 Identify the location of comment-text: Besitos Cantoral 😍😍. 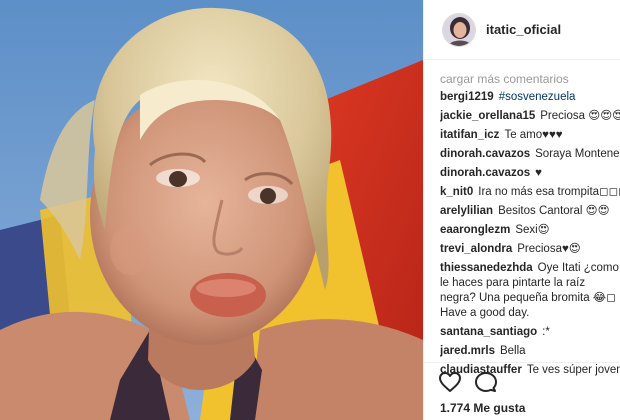
(554, 211).